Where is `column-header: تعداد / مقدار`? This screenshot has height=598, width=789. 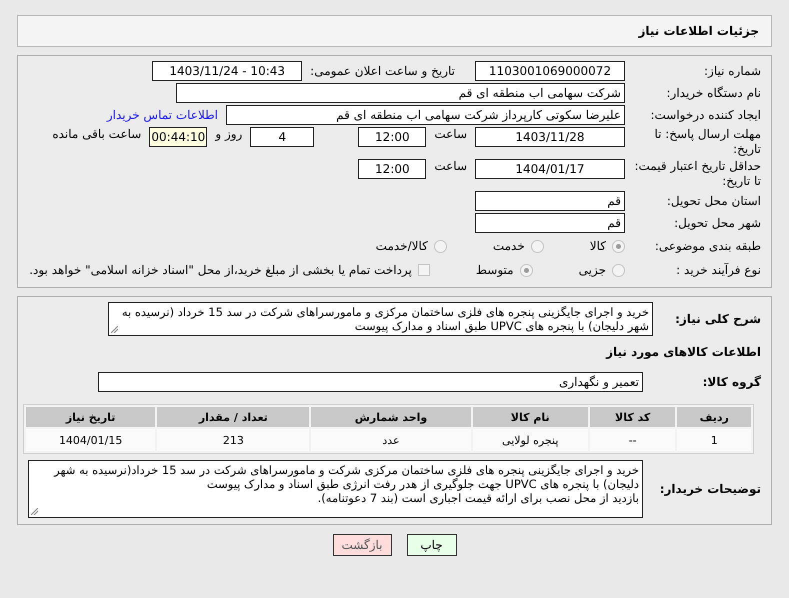
column-header: تعداد / مقدار is located at coordinates (233, 417).